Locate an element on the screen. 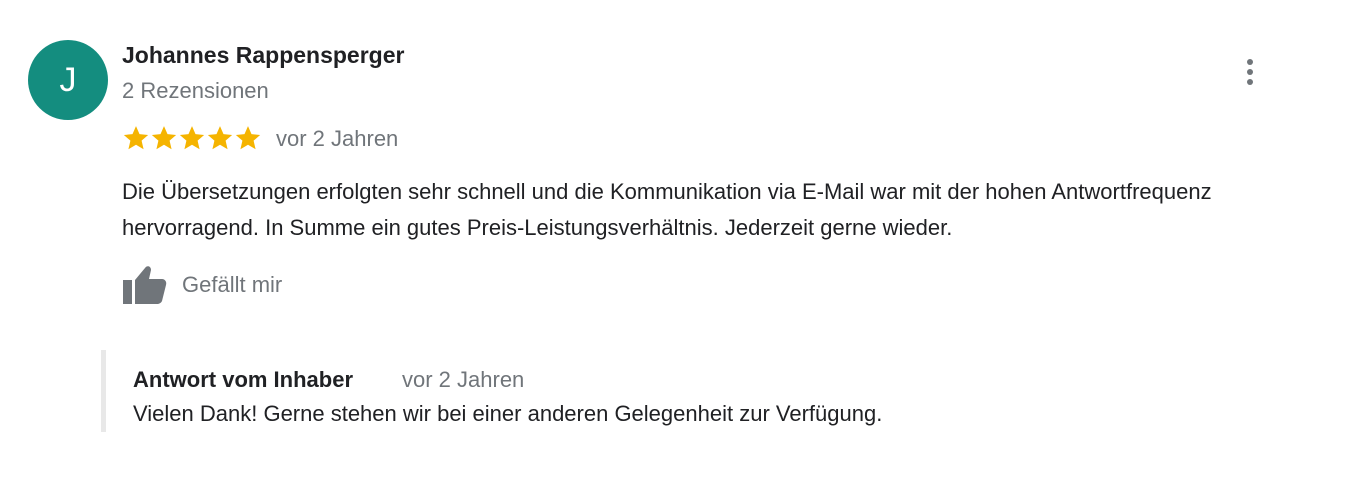 The image size is (1350, 478). avatar: J is located at coordinates (68, 80).